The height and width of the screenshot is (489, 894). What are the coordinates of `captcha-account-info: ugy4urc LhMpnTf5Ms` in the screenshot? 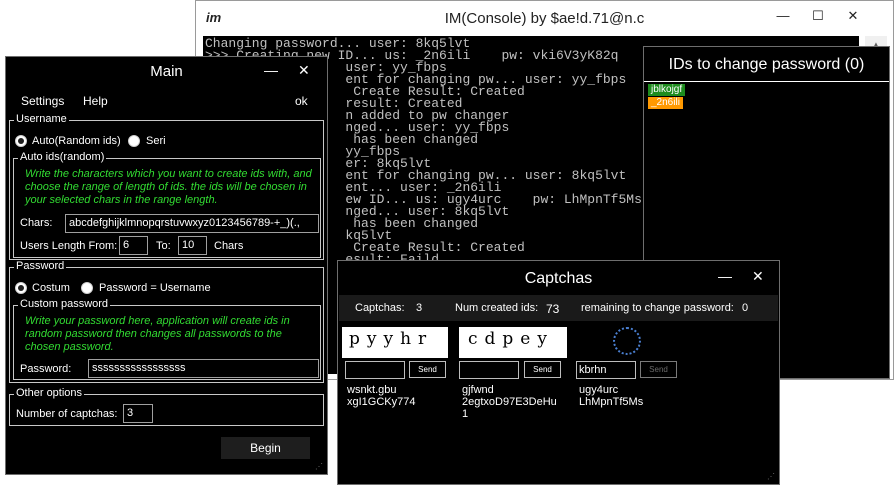 It's located at (611, 396).